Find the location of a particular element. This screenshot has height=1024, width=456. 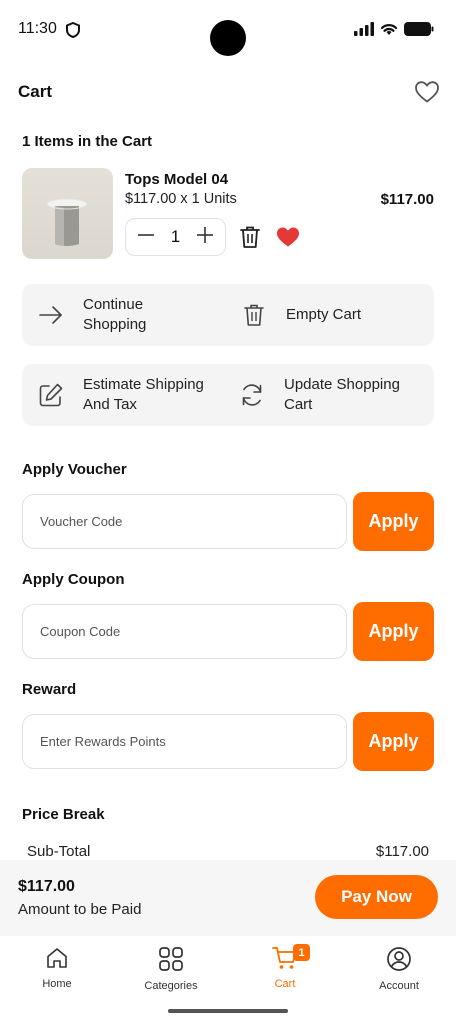

coupon-title: Apply Coupon is located at coordinates (73, 579).